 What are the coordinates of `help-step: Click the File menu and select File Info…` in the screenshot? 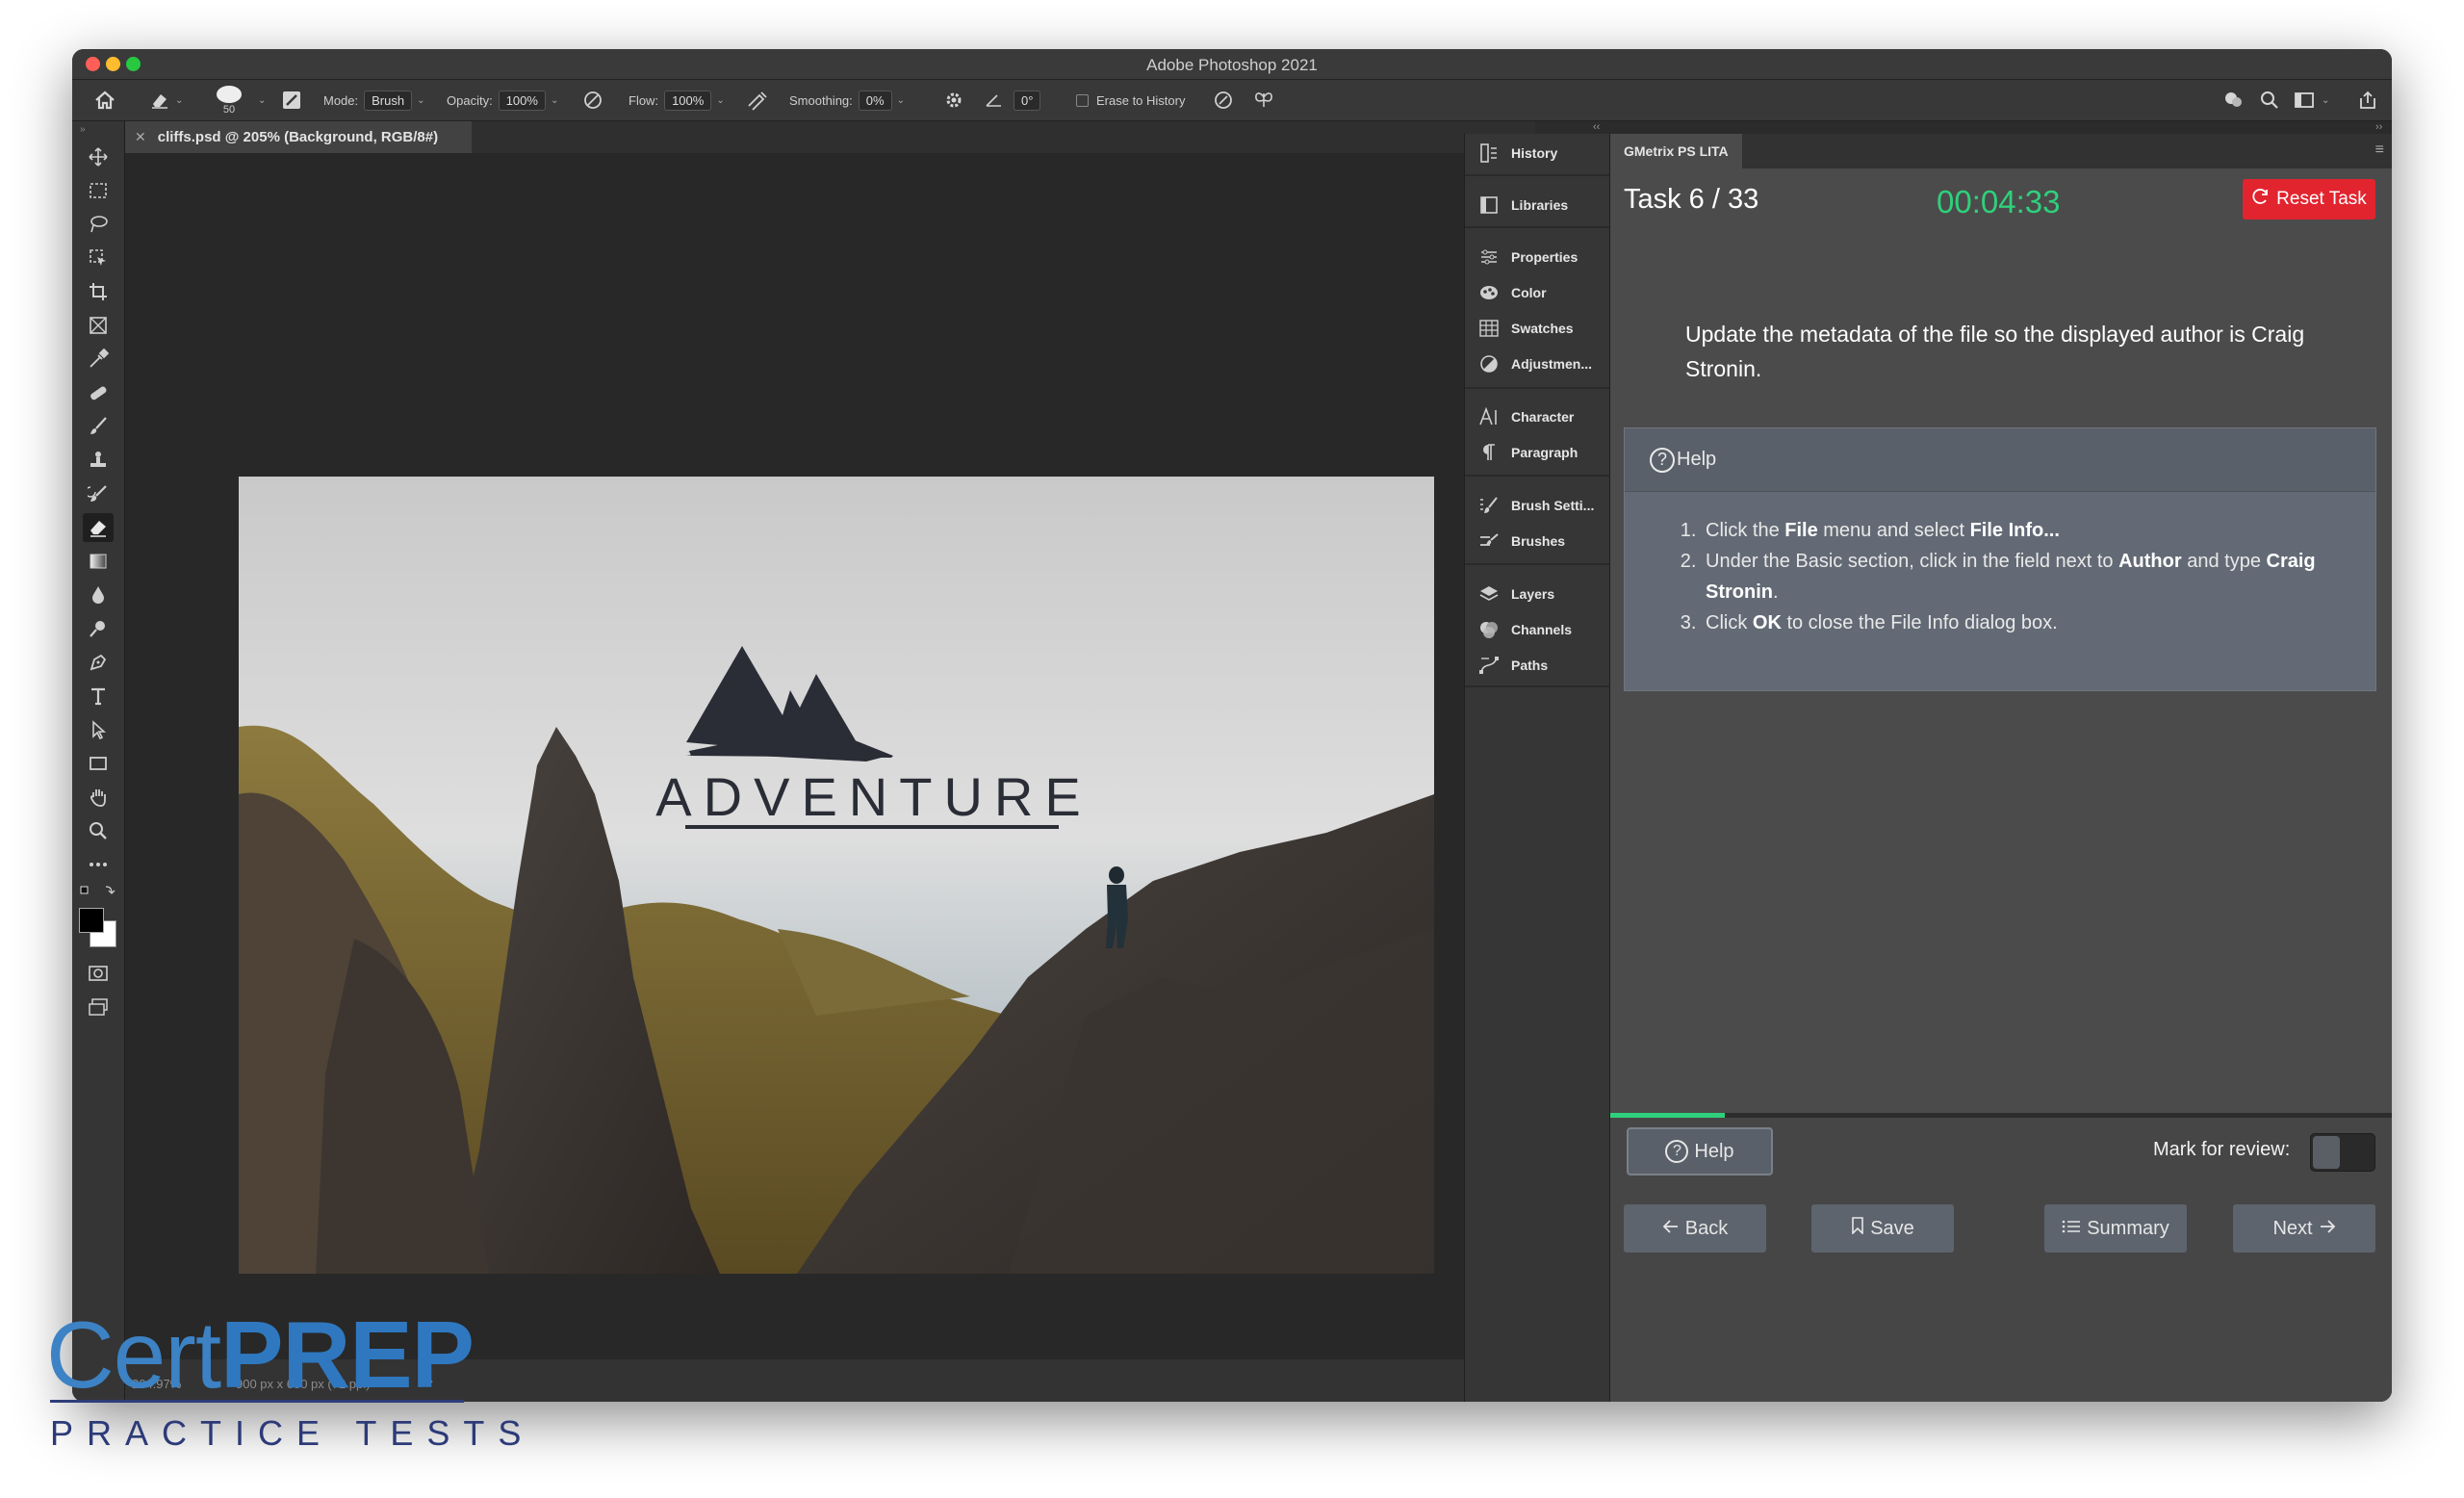 It's located at (2038, 531).